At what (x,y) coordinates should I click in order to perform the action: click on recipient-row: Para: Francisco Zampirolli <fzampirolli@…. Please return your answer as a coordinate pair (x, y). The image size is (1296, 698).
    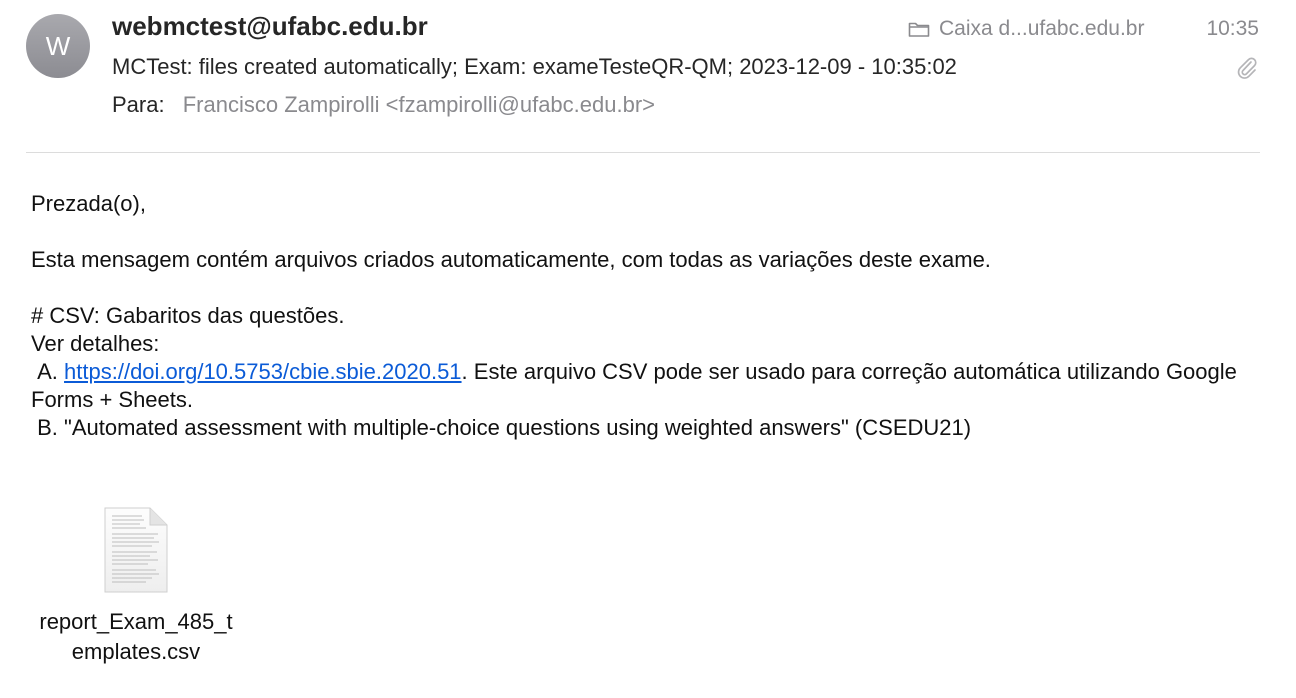
    Looking at the image, I should click on (383, 105).